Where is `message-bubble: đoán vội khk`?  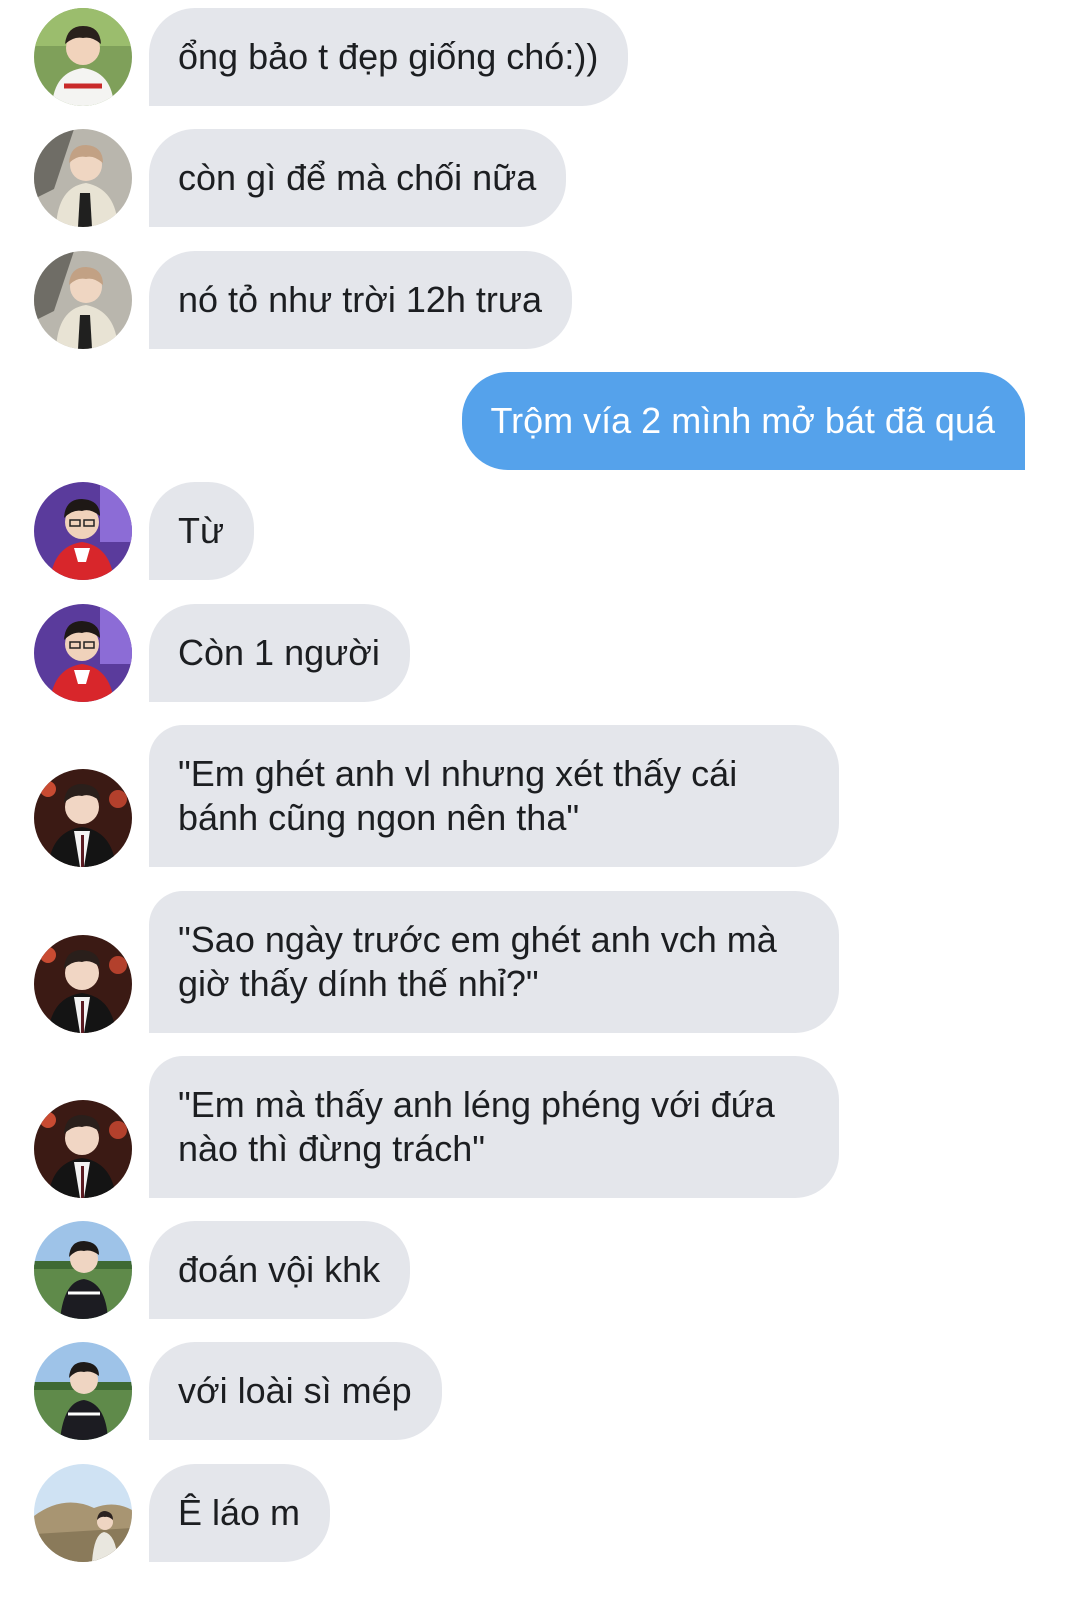
message-bubble: đoán vội khk is located at coordinates (280, 1270).